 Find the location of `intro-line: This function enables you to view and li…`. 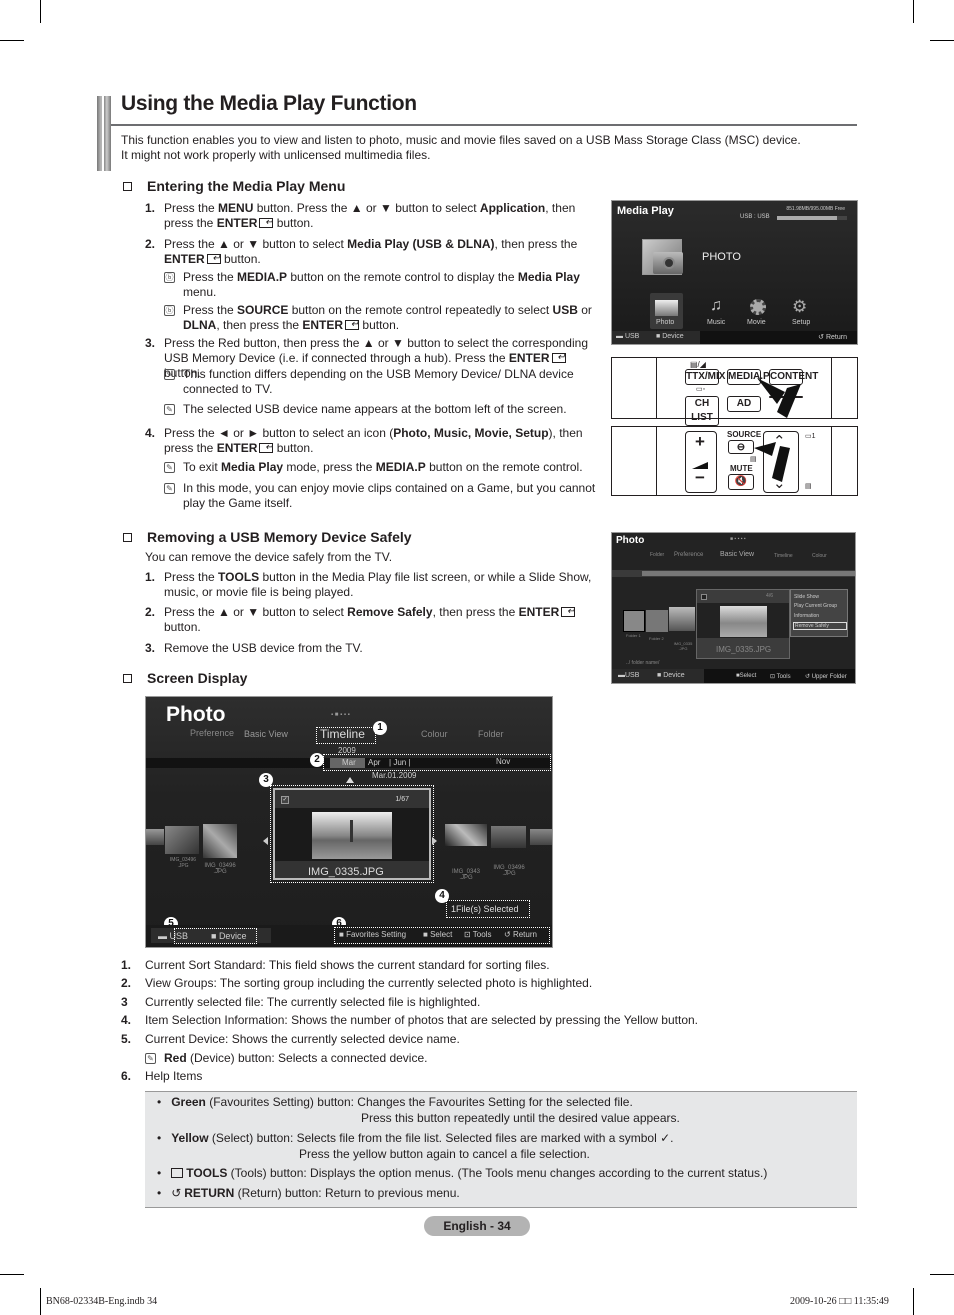

intro-line: This function enables you to view and li… is located at coordinates (461, 140).